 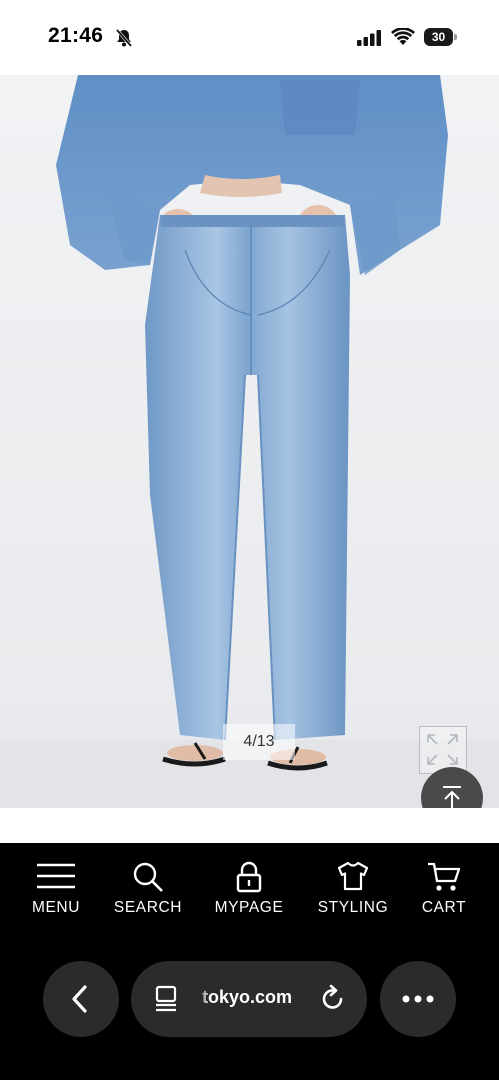 What do you see at coordinates (249, 37) in the screenshot?
I see `status-bar: 21:46 30` at bounding box center [249, 37].